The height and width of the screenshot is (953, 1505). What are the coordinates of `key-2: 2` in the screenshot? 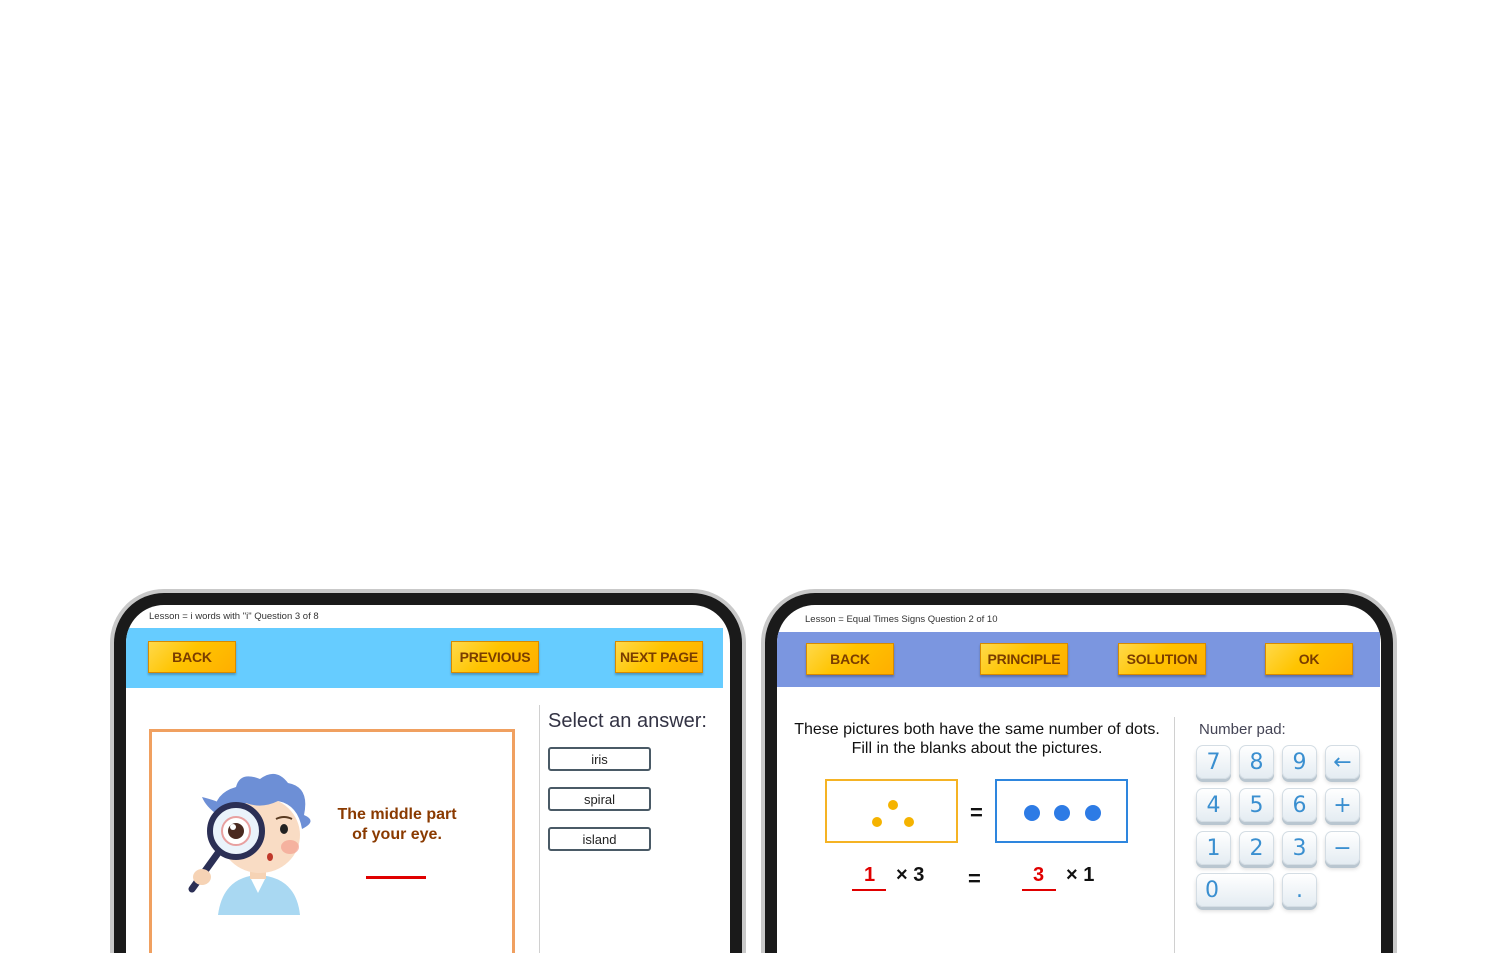 It's located at (1256, 848).